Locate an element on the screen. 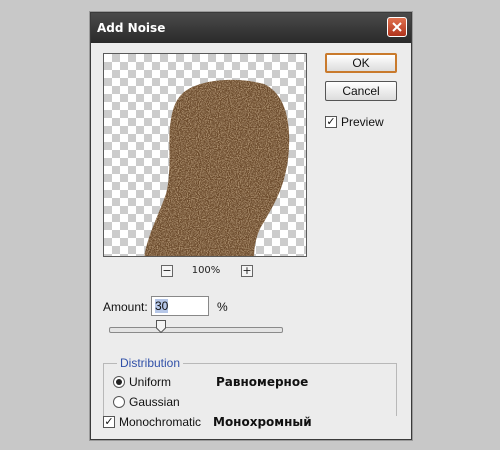  close-button is located at coordinates (397, 27).